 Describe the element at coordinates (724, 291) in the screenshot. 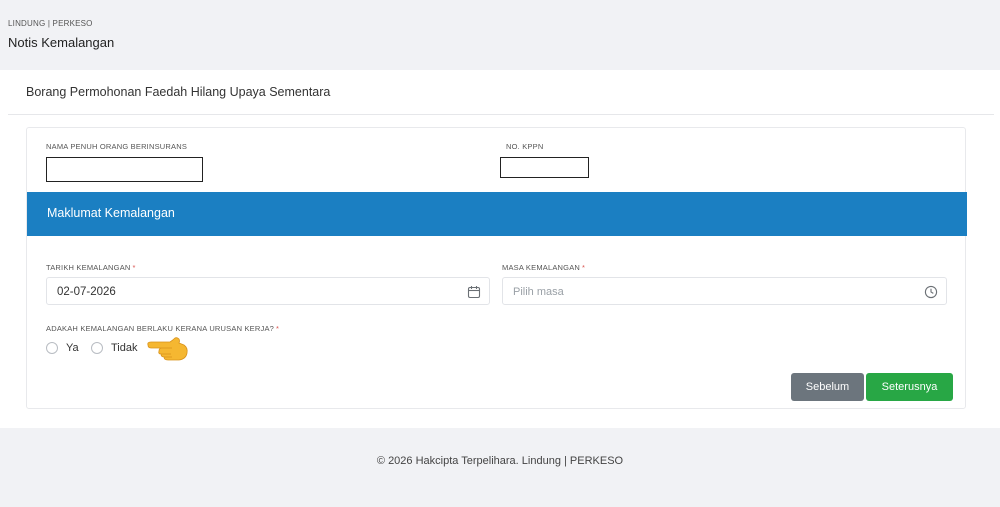

I see `time-input: Pilih masa` at that location.